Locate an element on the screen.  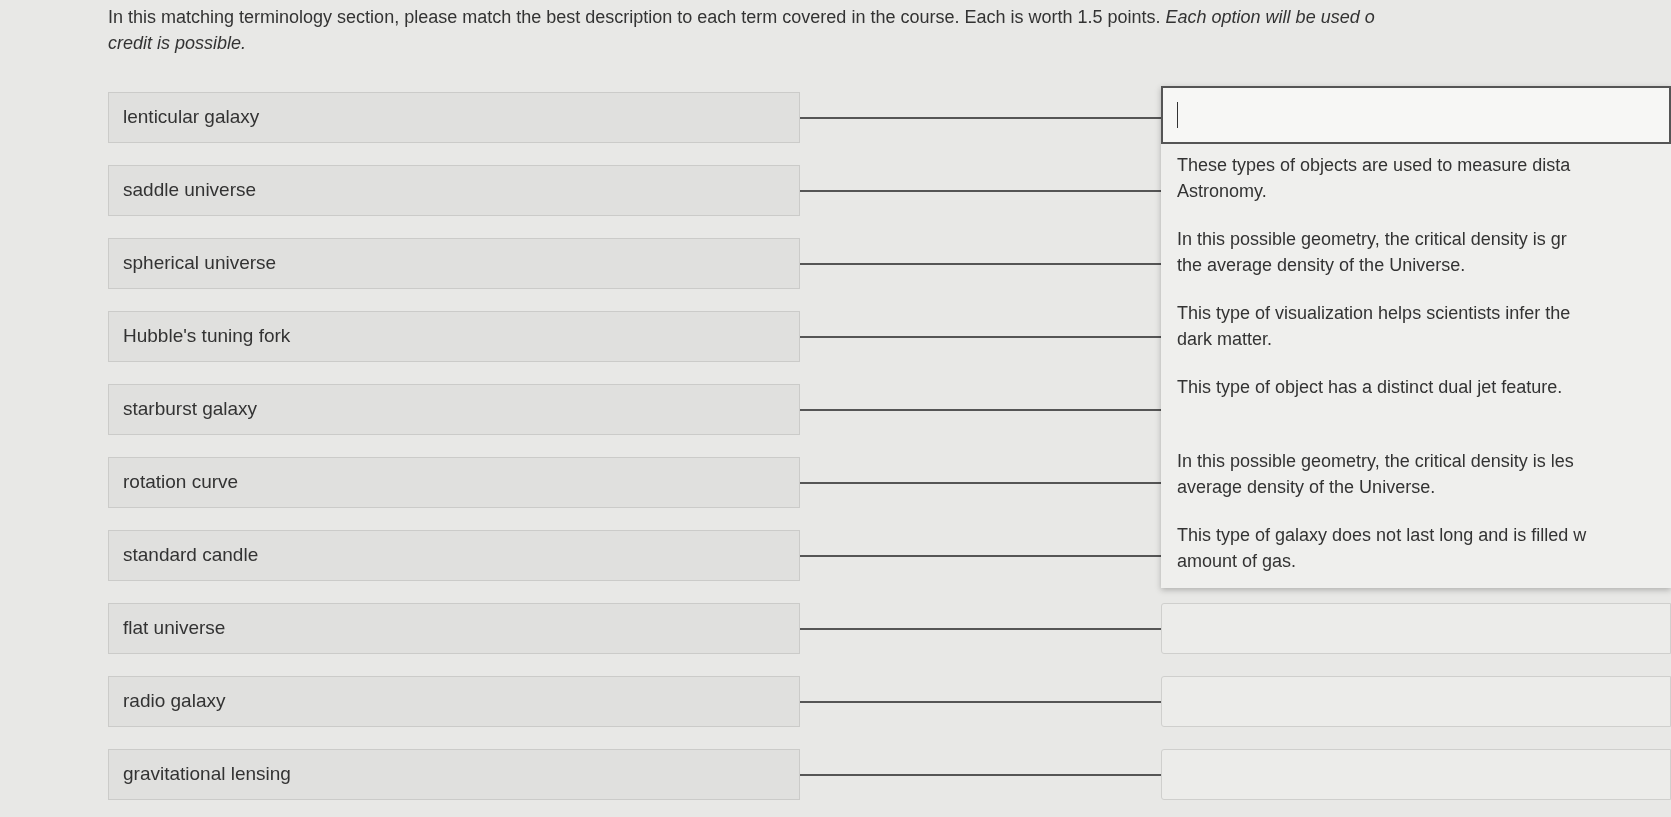
term-card: standard candle is located at coordinates (454, 555).